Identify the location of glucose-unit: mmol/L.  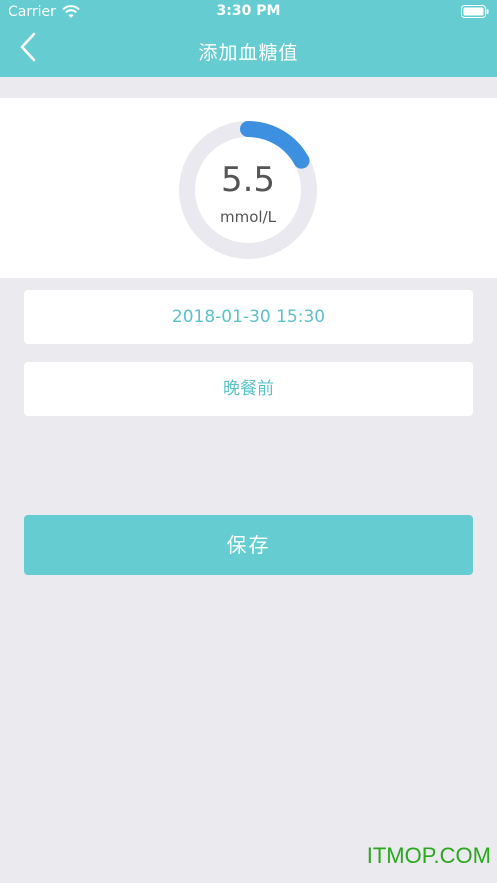
(248, 217).